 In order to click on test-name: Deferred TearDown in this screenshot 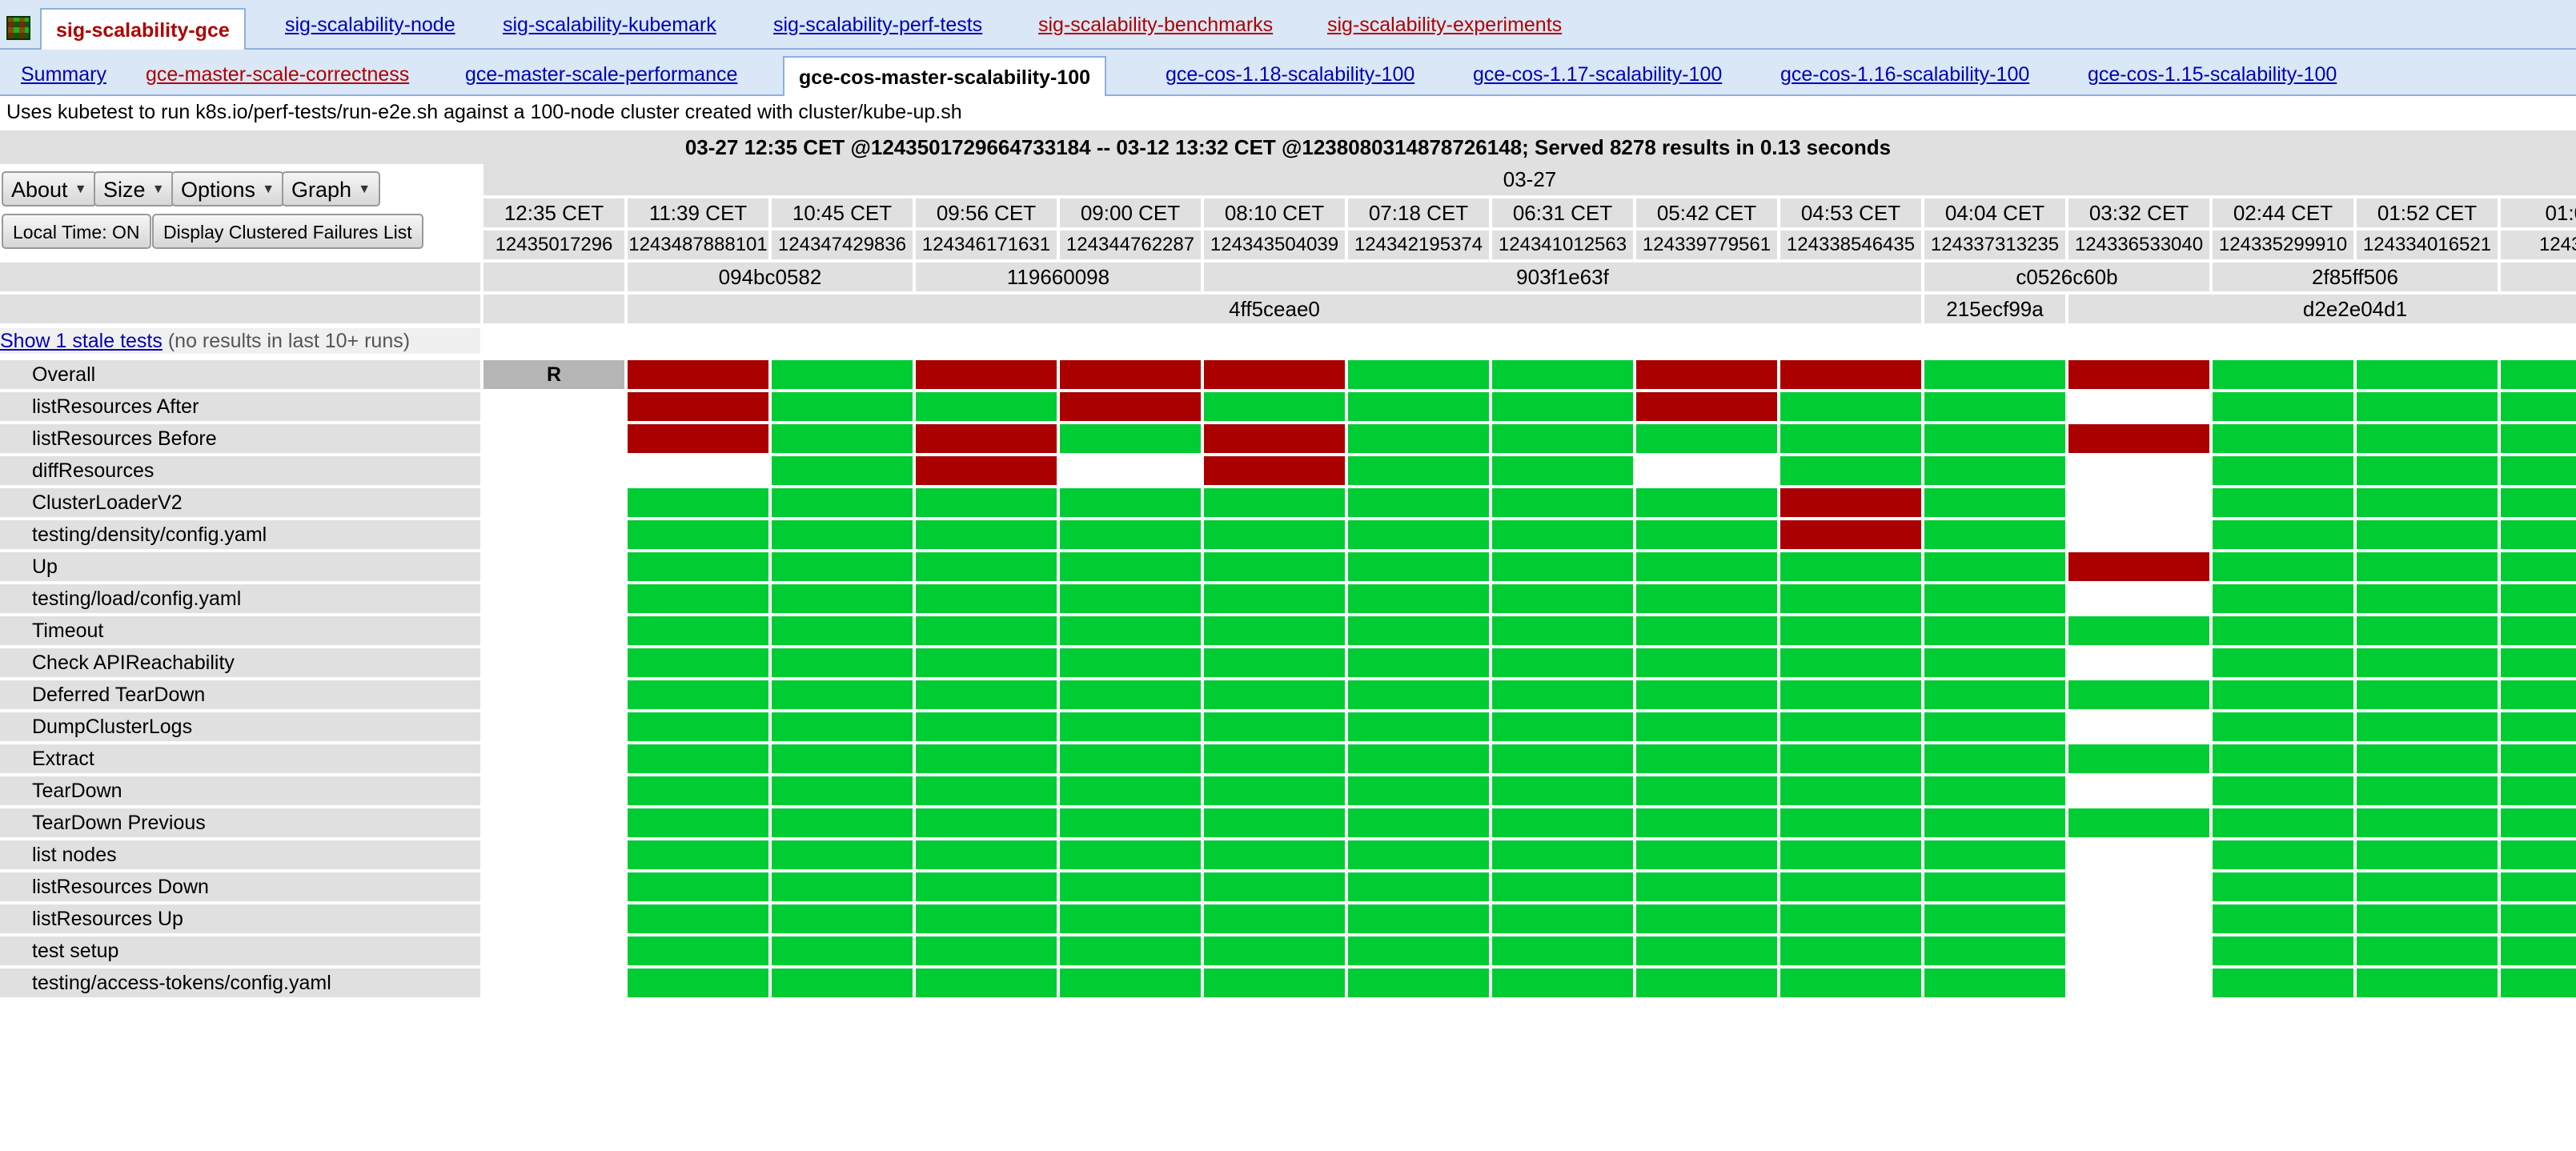, I will do `click(240, 694)`.